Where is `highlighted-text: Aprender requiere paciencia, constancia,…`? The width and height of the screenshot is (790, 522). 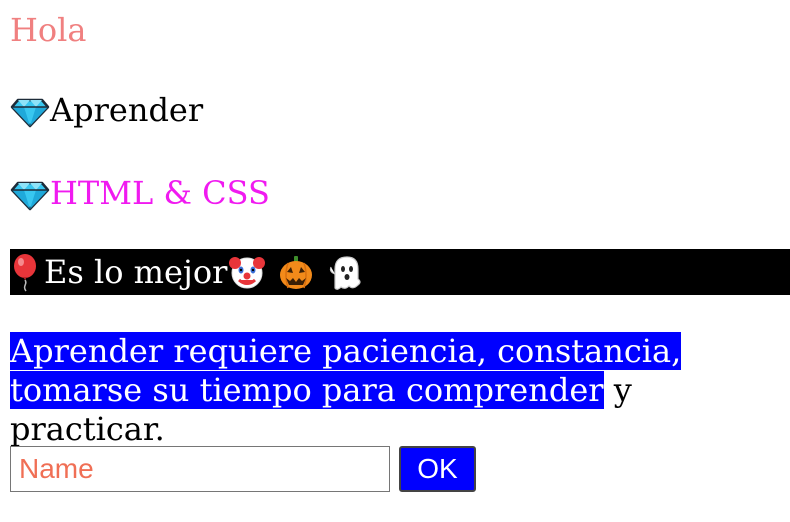
highlighted-text: Aprender requiere paciencia, constancia,… is located at coordinates (346, 370).